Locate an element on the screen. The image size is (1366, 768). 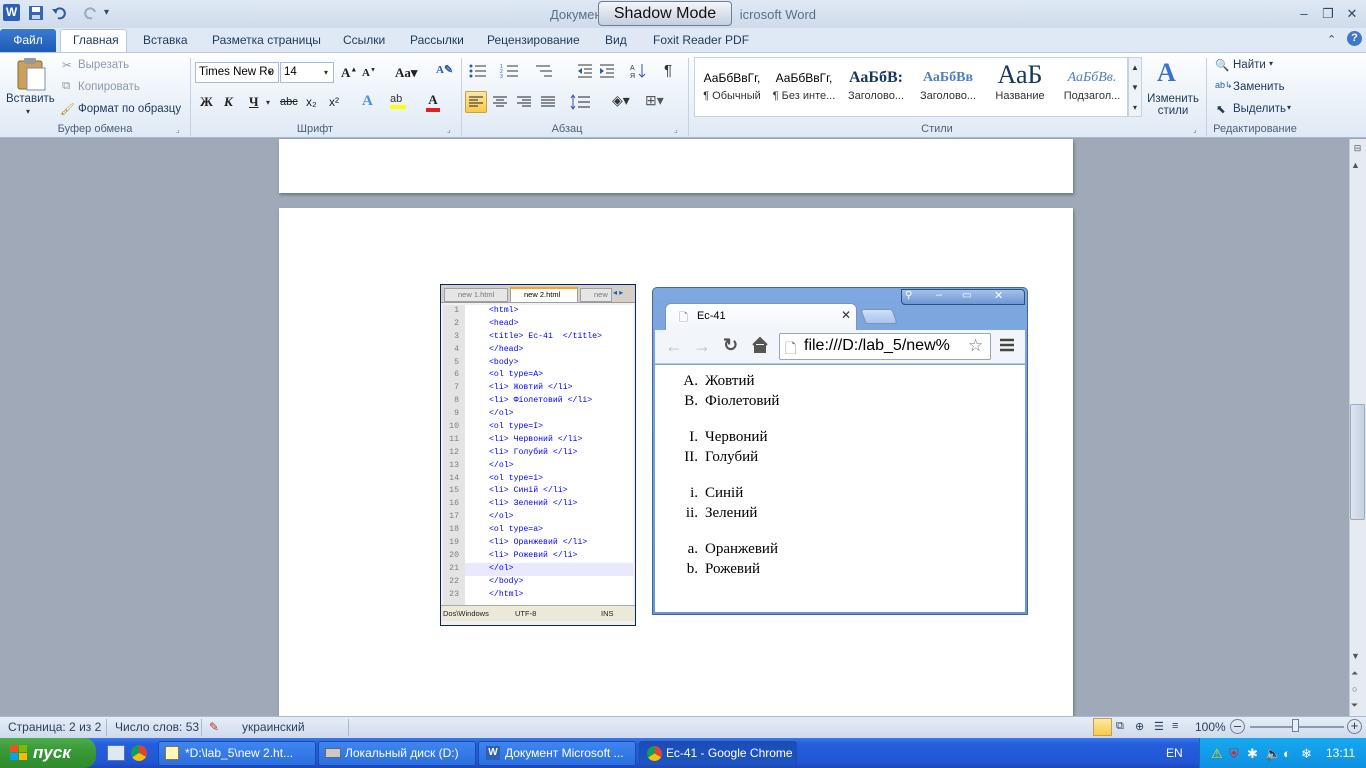
numbering-icon: 123 is located at coordinates (510, 71).